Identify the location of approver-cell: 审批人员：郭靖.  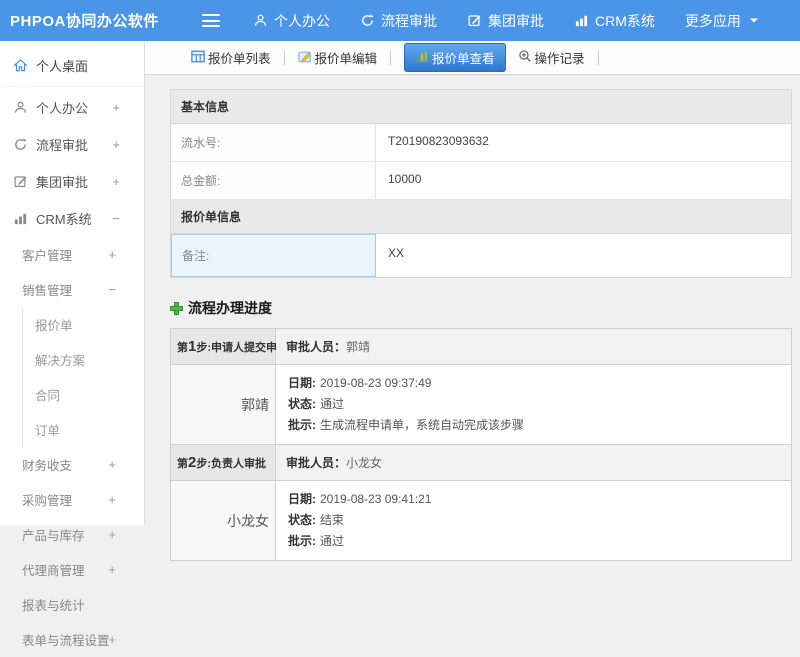
(533, 346).